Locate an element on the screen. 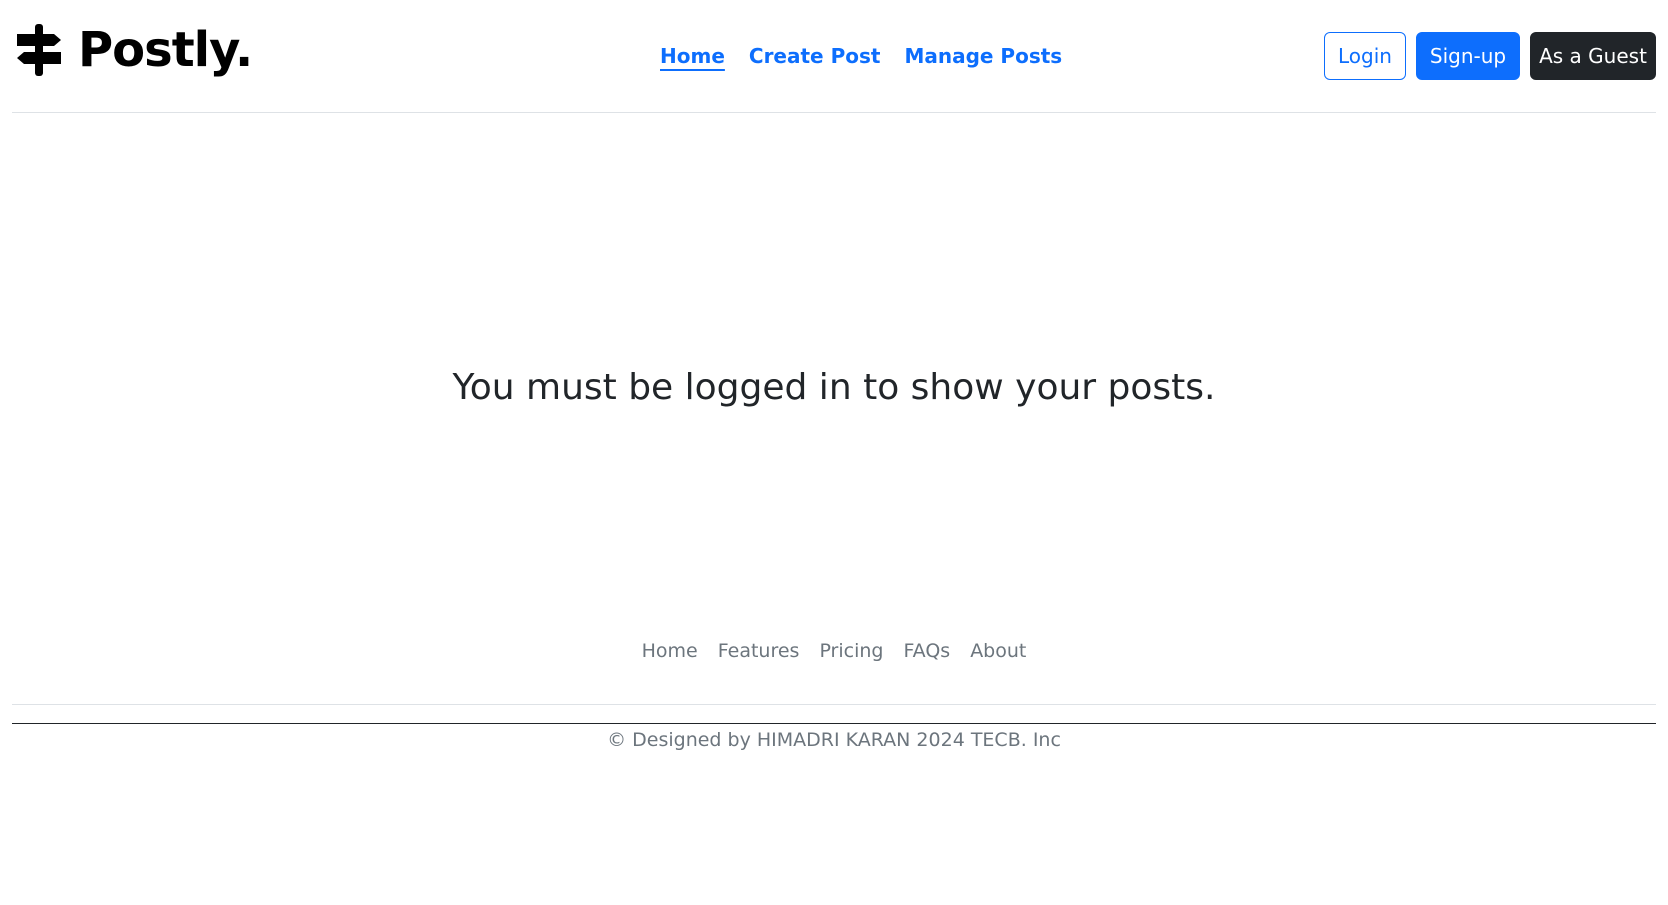 This screenshot has width=1668, height=905. nav-link-home: Home is located at coordinates (692, 56).